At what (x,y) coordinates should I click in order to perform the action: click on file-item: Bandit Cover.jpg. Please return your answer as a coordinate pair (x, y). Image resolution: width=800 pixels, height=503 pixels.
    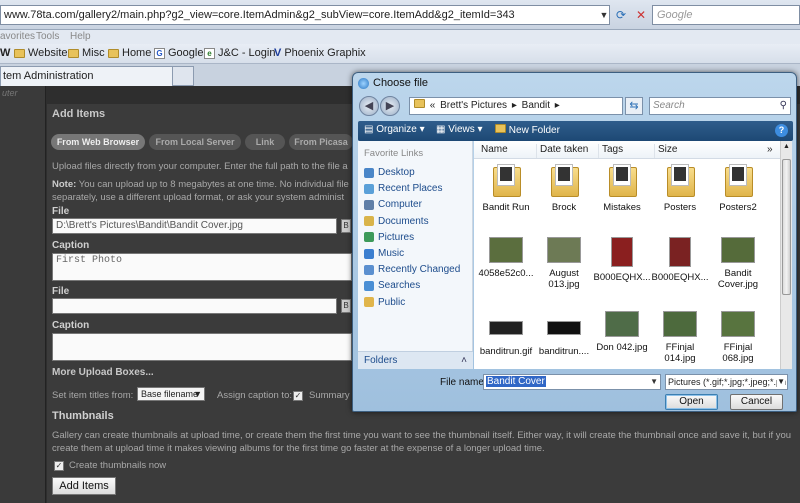
    Looking at the image, I should click on (738, 263).